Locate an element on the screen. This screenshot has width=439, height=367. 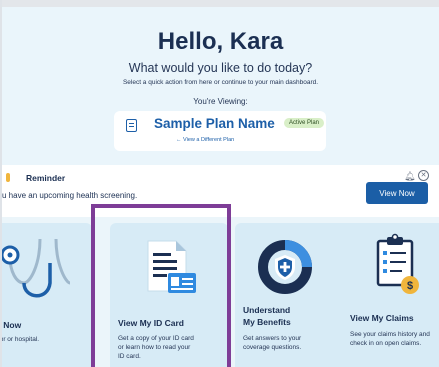
view-now-button: View Now is located at coordinates (397, 193).